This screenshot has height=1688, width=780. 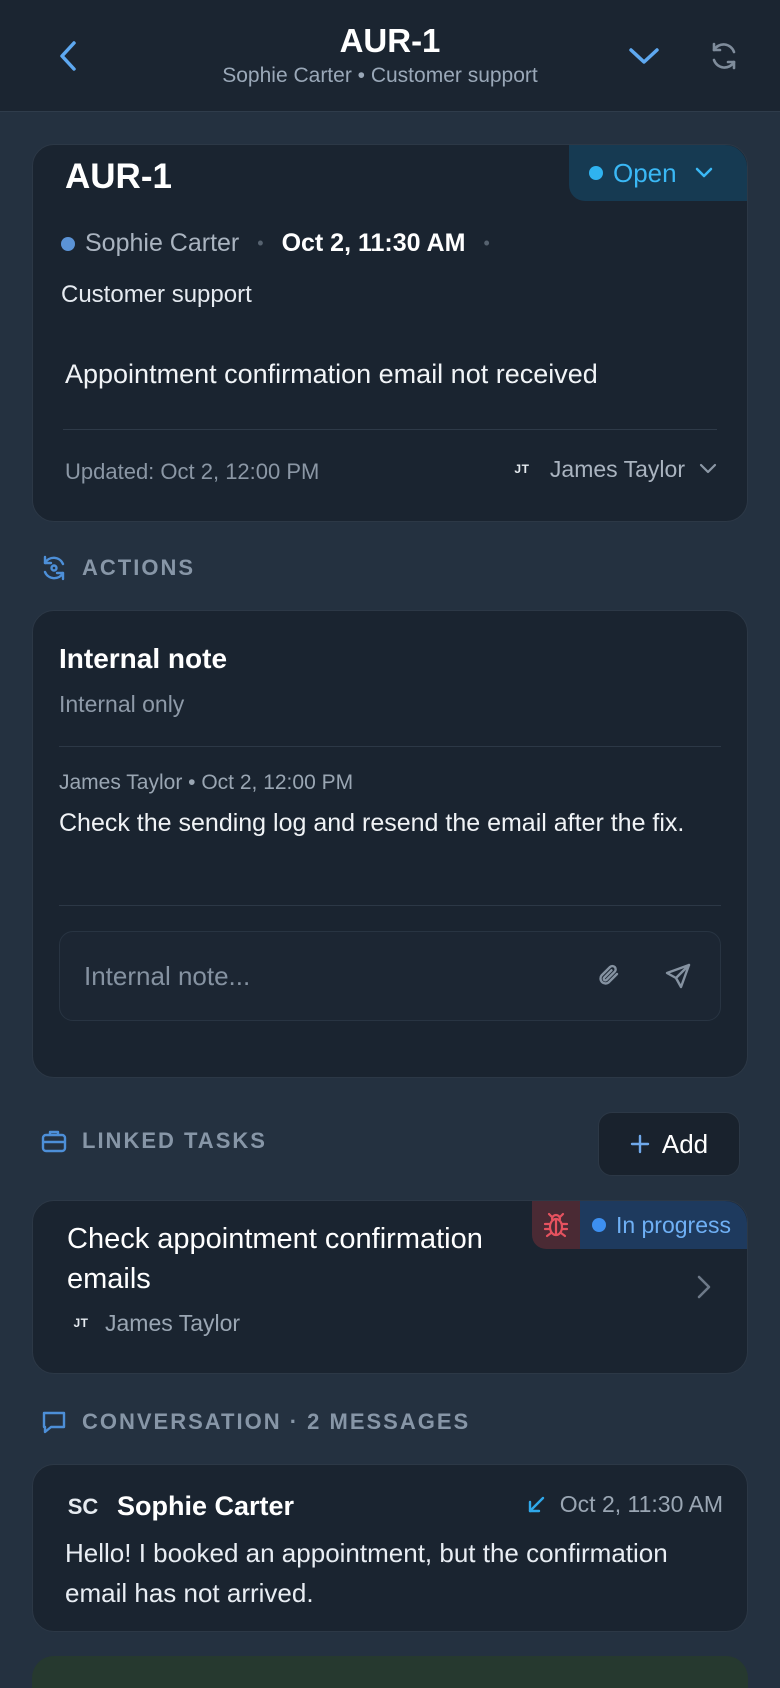 I want to click on refresh-button, so click(x=724, y=56).